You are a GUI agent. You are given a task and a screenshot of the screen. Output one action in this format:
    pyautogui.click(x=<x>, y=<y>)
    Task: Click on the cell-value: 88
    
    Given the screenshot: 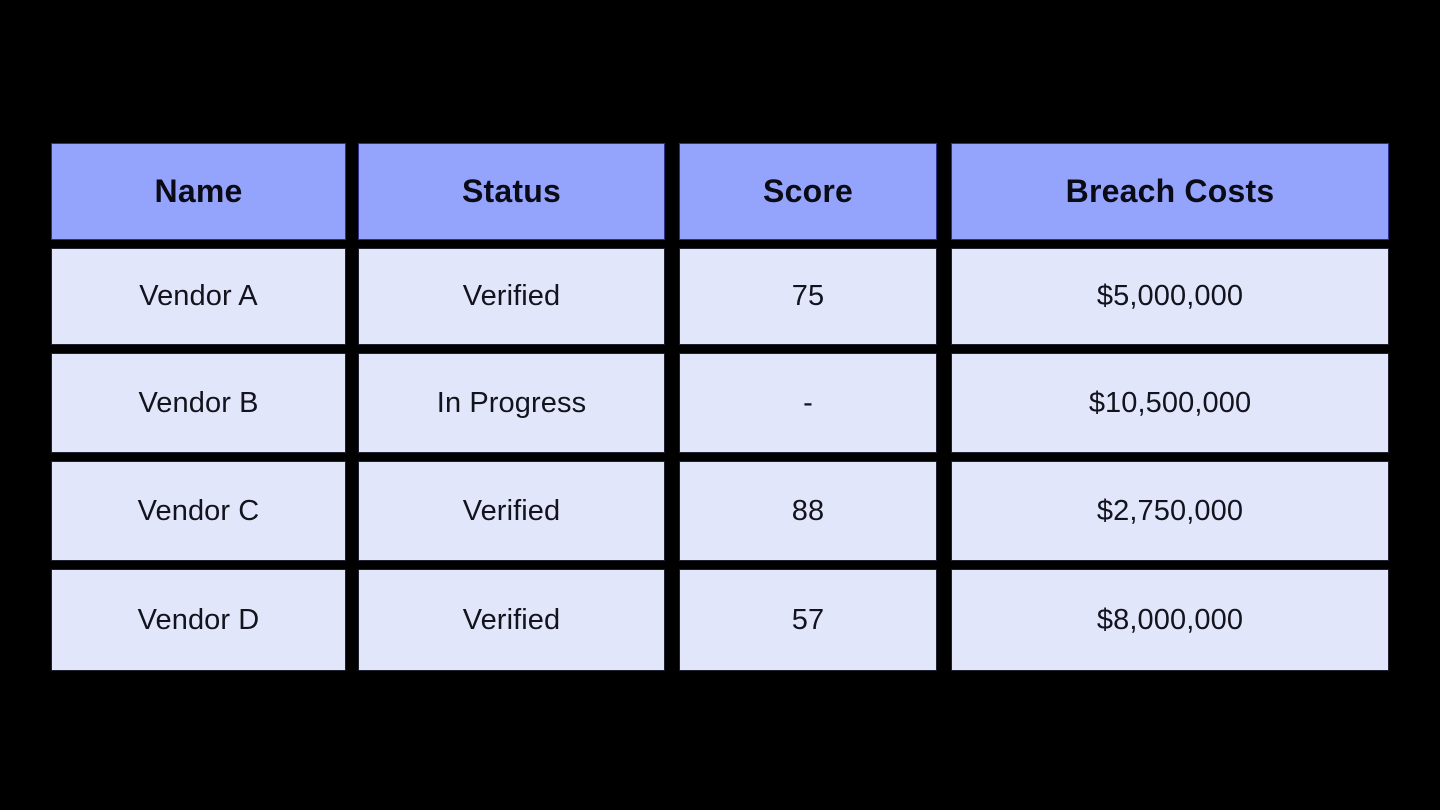 What is the action you would take?
    pyautogui.click(x=808, y=510)
    